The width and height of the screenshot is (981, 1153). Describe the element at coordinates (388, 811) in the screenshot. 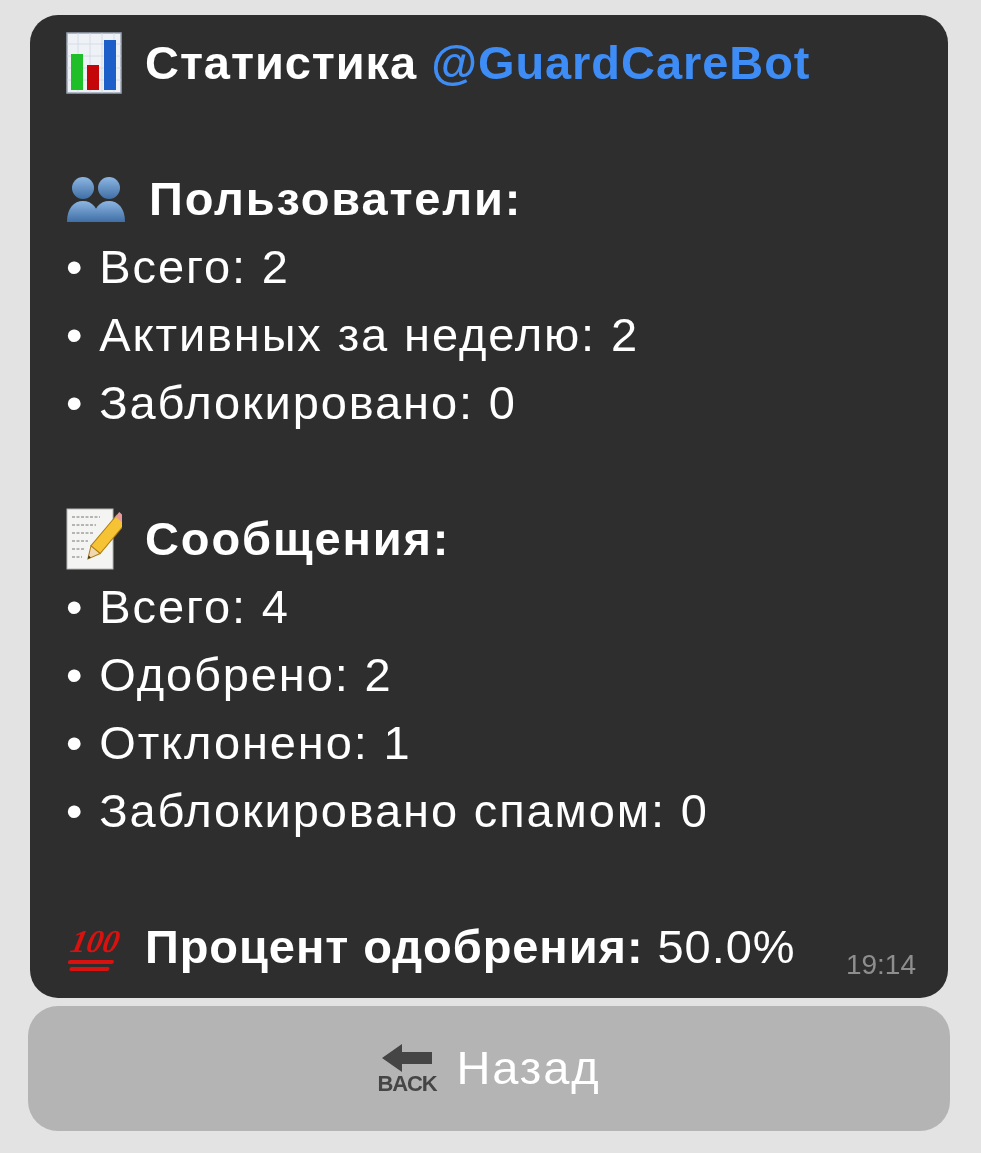

I see `stat-line: • Заблокировано спамом: 0` at that location.